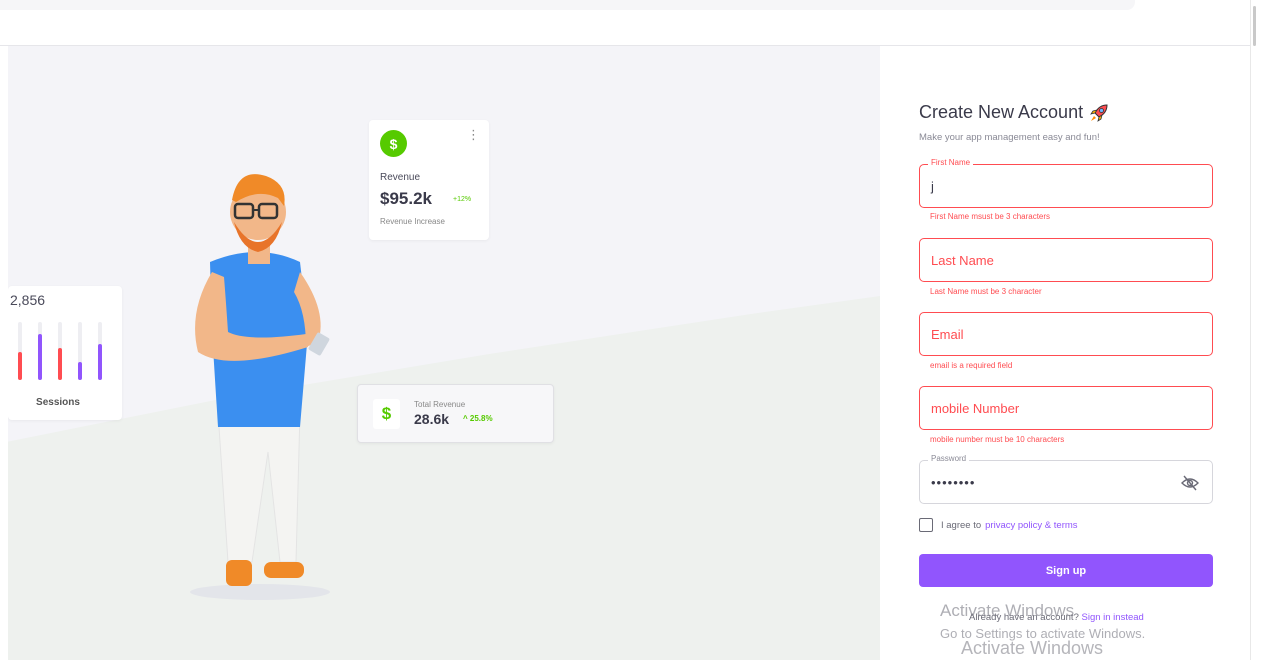 This screenshot has width=1264, height=660. Describe the element at coordinates (440, 404) in the screenshot. I see `total-revenue-label: Total Revenue` at that location.